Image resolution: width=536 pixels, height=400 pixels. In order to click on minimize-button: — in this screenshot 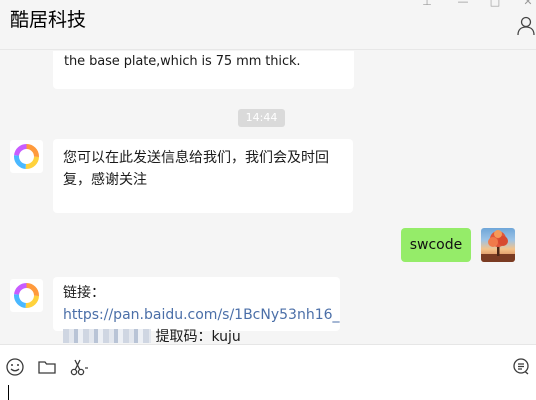, I will do `click(463, 4)`.